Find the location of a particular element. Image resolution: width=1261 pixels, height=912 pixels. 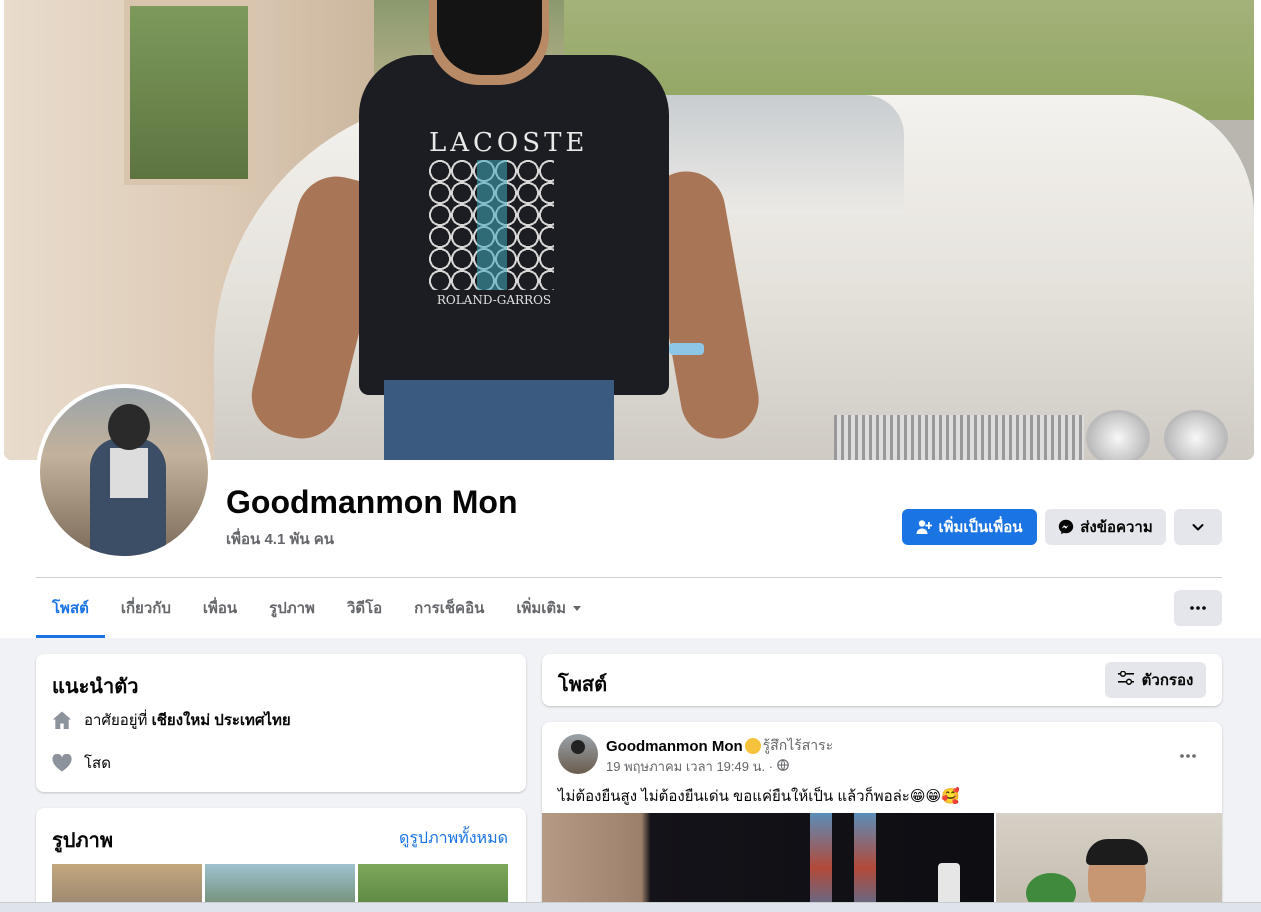

tab-label: รูปภาพ is located at coordinates (292, 608).